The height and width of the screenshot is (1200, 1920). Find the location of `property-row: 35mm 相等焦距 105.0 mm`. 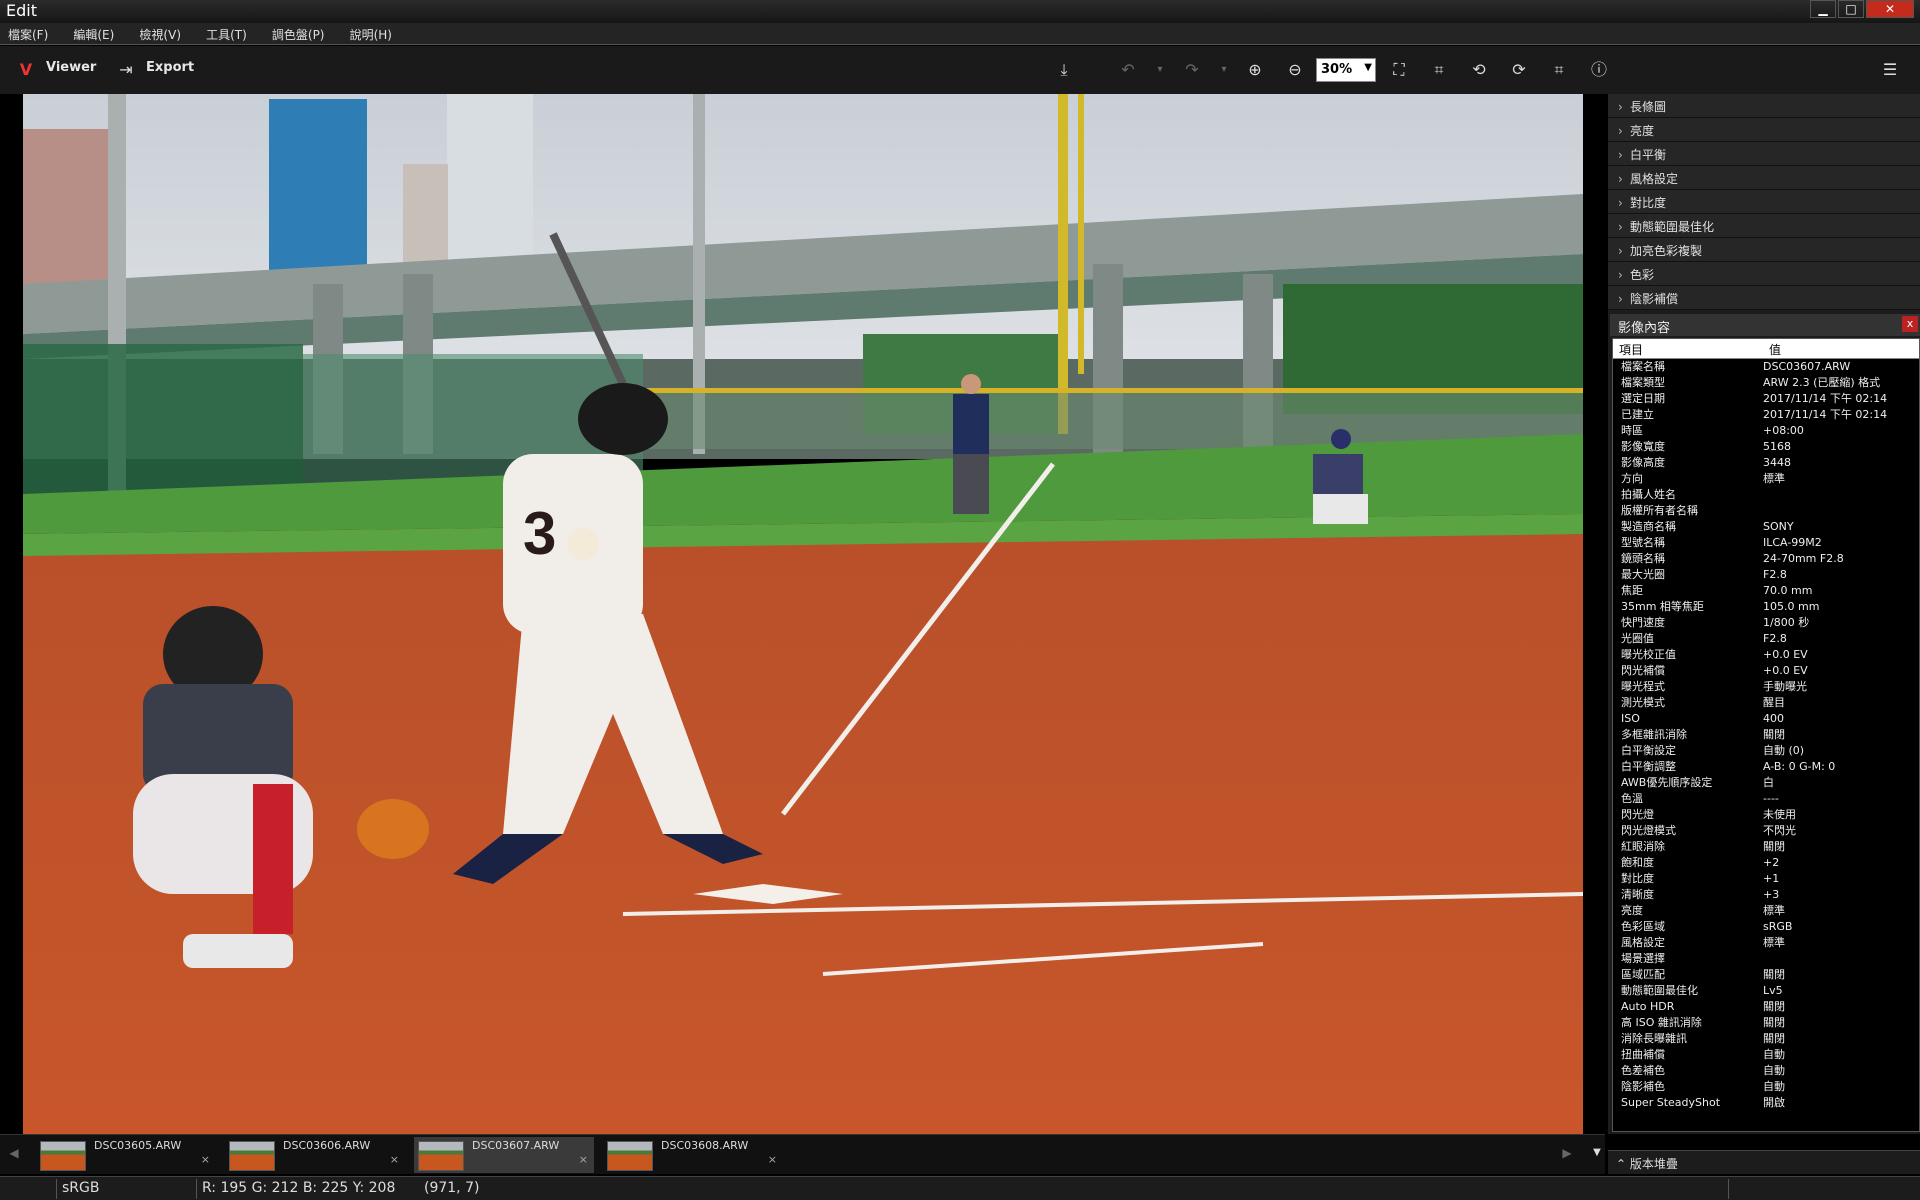

property-row: 35mm 相等焦距 105.0 mm is located at coordinates (1766, 607).